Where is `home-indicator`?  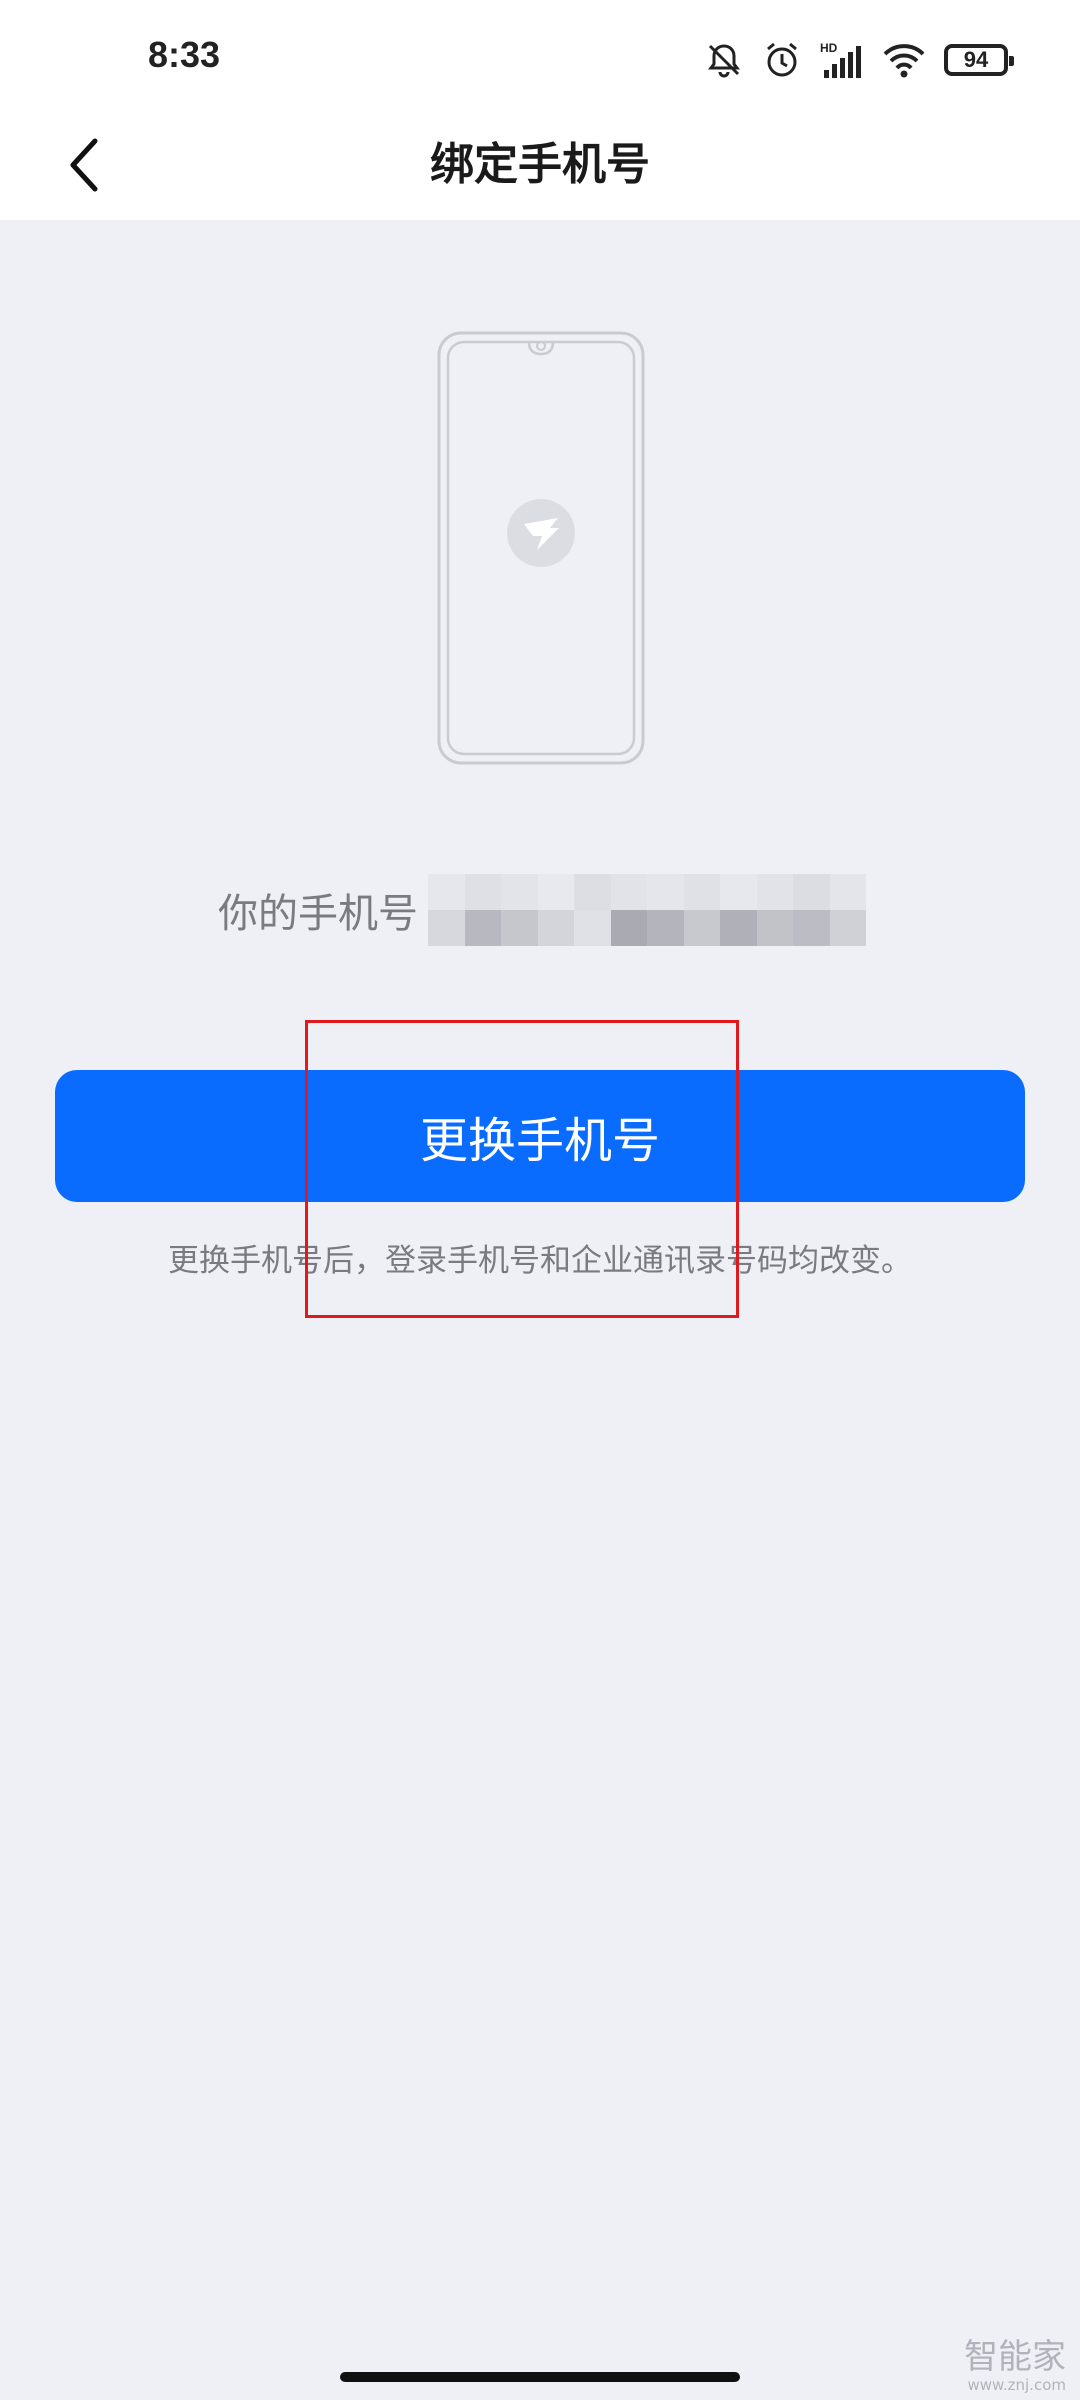
home-indicator is located at coordinates (540, 2377).